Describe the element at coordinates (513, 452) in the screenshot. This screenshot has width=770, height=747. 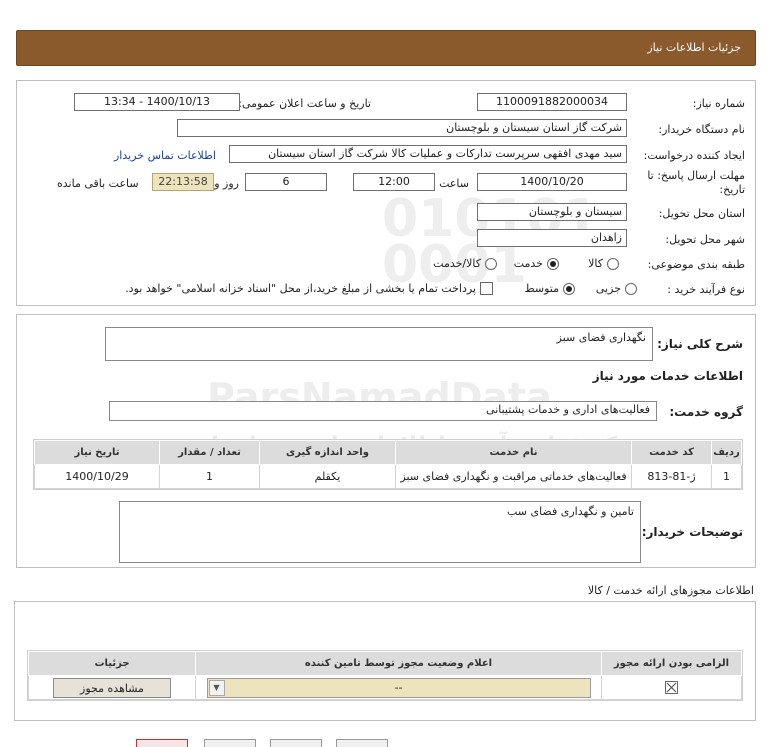
I see `col-name: نام خدمت` at that location.